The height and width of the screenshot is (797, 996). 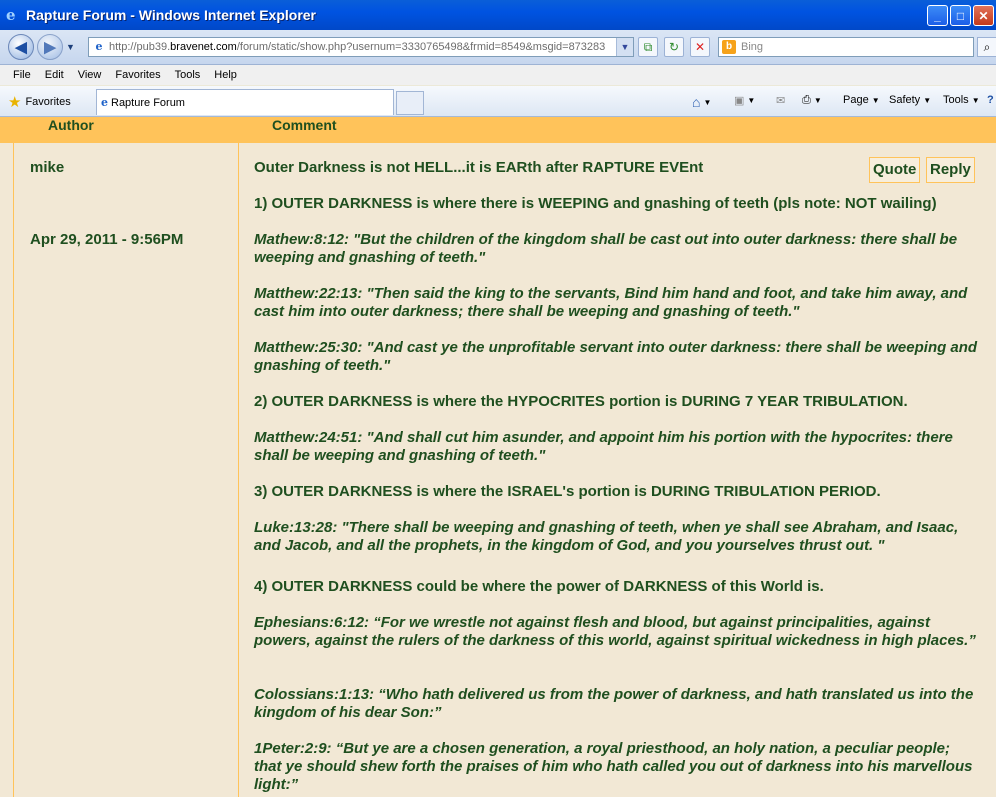 I want to click on window-controls: _ □ ✕, so click(x=960, y=15).